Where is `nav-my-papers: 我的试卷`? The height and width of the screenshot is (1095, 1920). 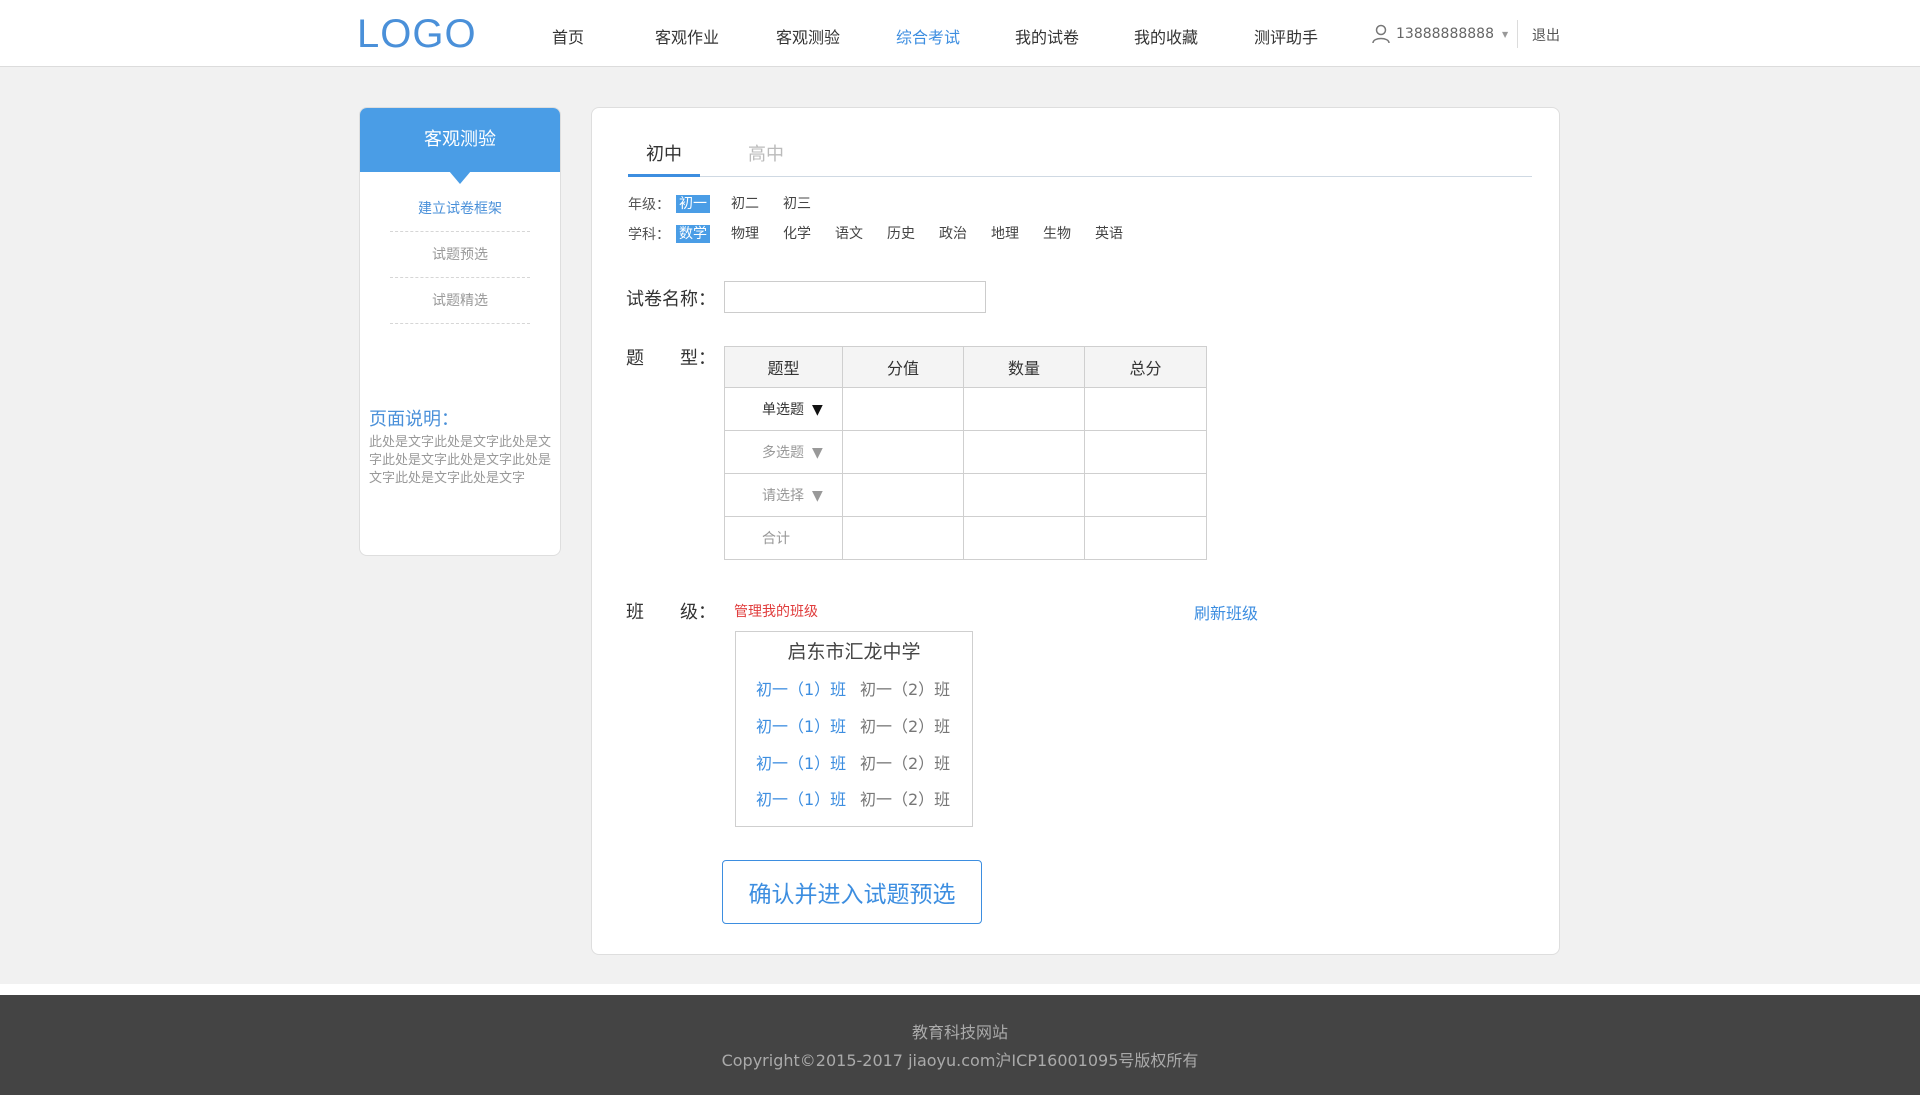
nav-my-papers: 我的试卷 is located at coordinates (1047, 36).